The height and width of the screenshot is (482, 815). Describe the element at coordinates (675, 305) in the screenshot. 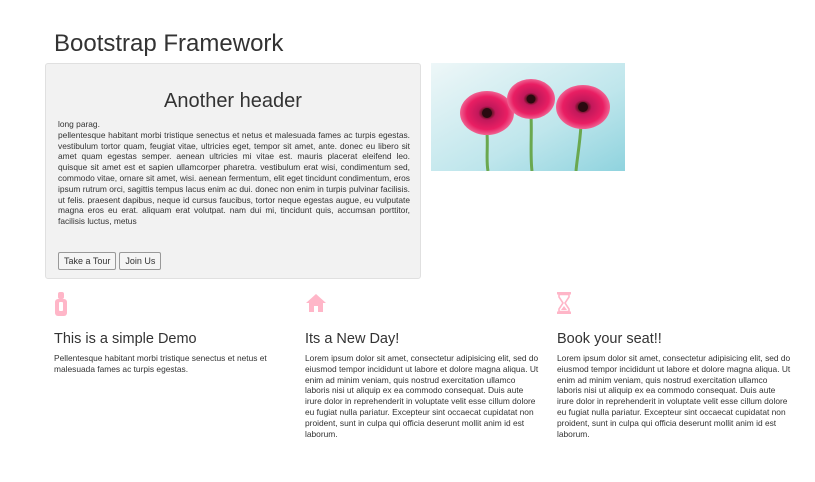

I see `hourglass-icon` at that location.